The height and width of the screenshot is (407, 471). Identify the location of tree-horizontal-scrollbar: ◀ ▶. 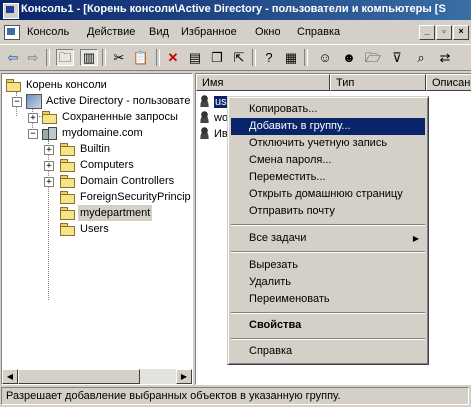
(97, 376).